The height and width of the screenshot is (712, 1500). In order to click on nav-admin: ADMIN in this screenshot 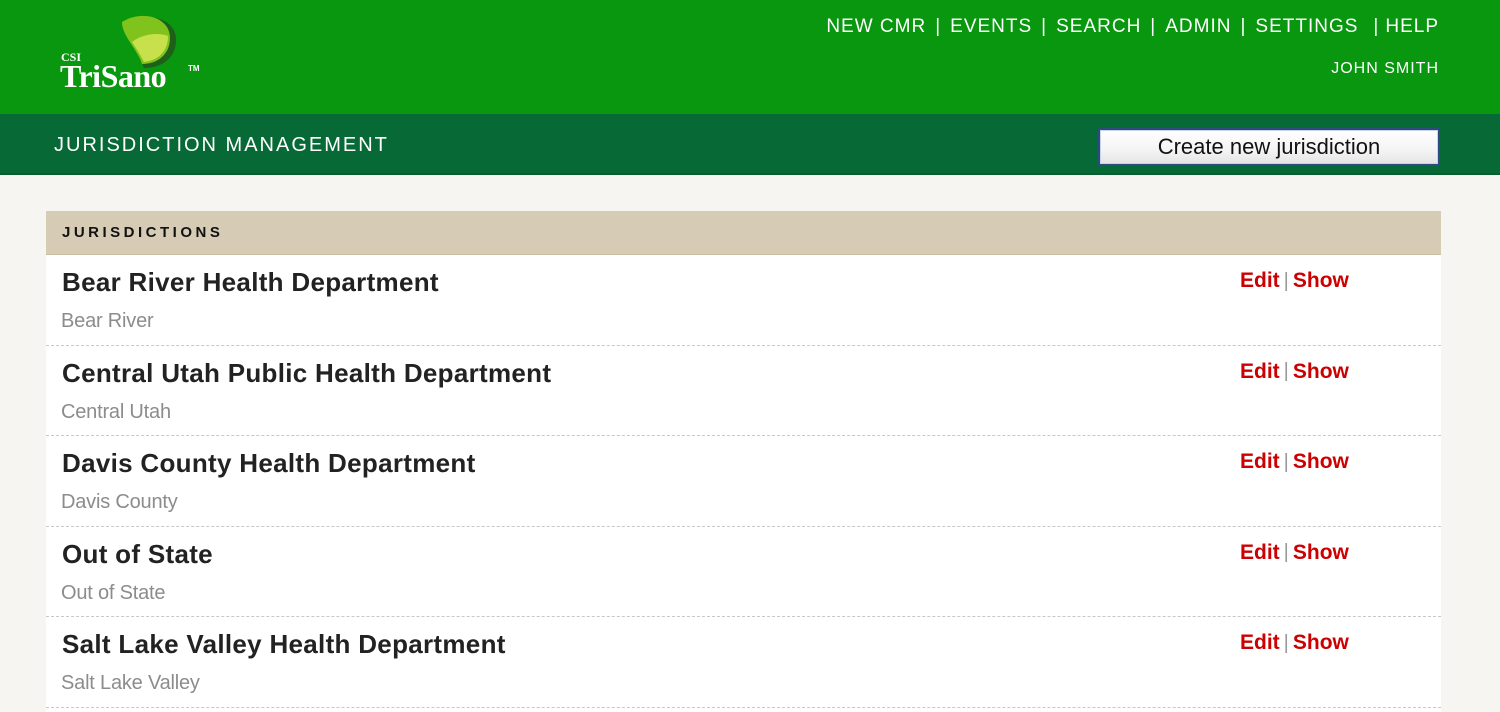, I will do `click(1198, 27)`.